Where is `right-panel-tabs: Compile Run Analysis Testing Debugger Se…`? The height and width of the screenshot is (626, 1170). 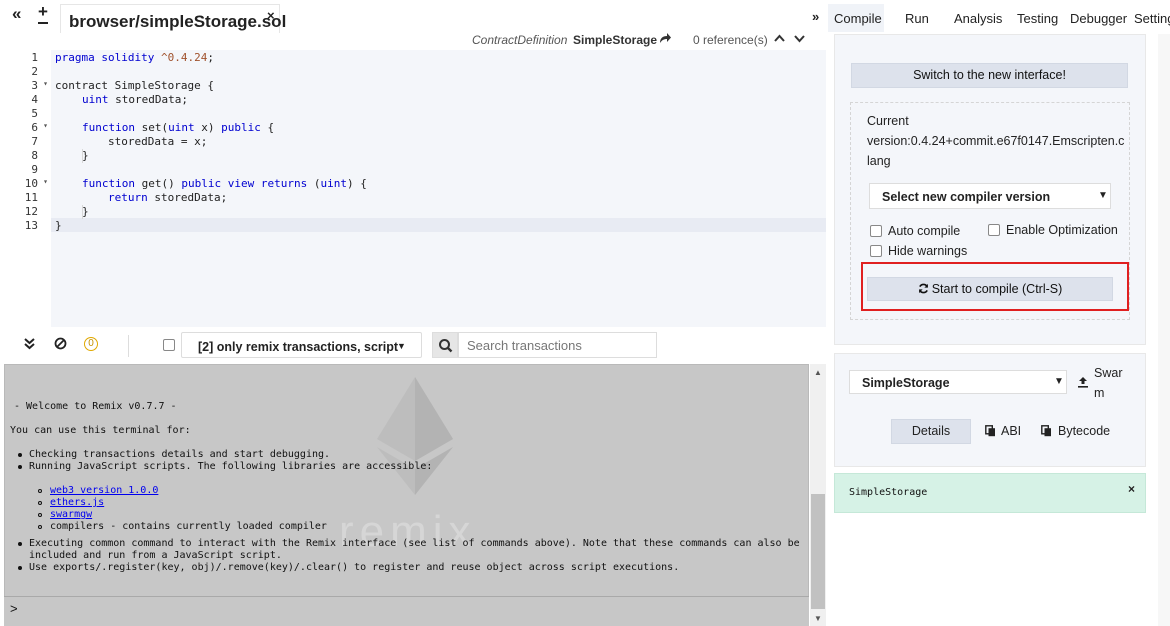 right-panel-tabs: Compile Run Analysis Testing Debugger Se… is located at coordinates (999, 18).